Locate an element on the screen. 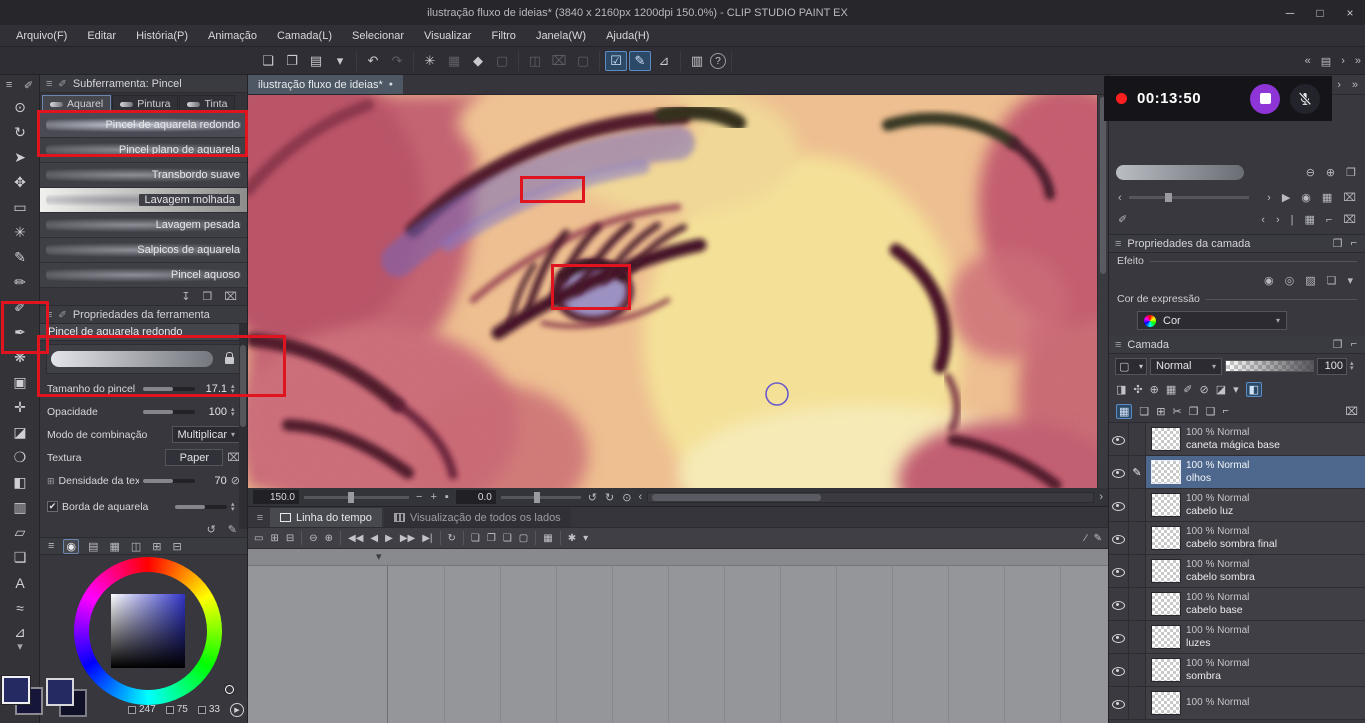 The height and width of the screenshot is (723, 1365). text-tool-icon: A is located at coordinates (20, 582).